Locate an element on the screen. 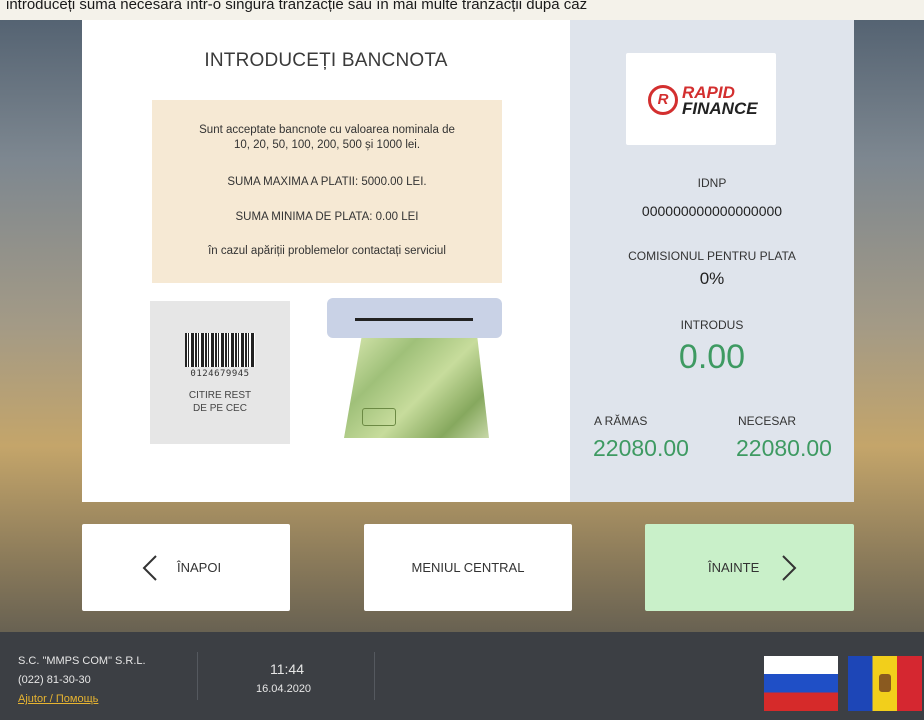 This screenshot has height=720, width=924. main-menu-button: MENIUL CENTRAL is located at coordinates (468, 567).